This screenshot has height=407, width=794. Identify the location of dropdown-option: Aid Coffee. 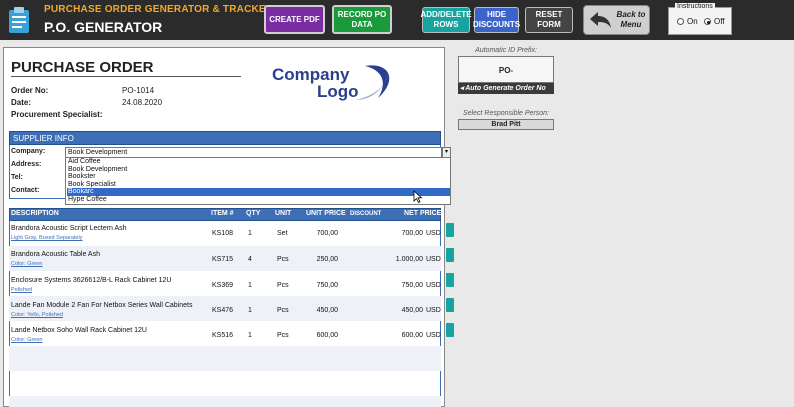
(258, 162).